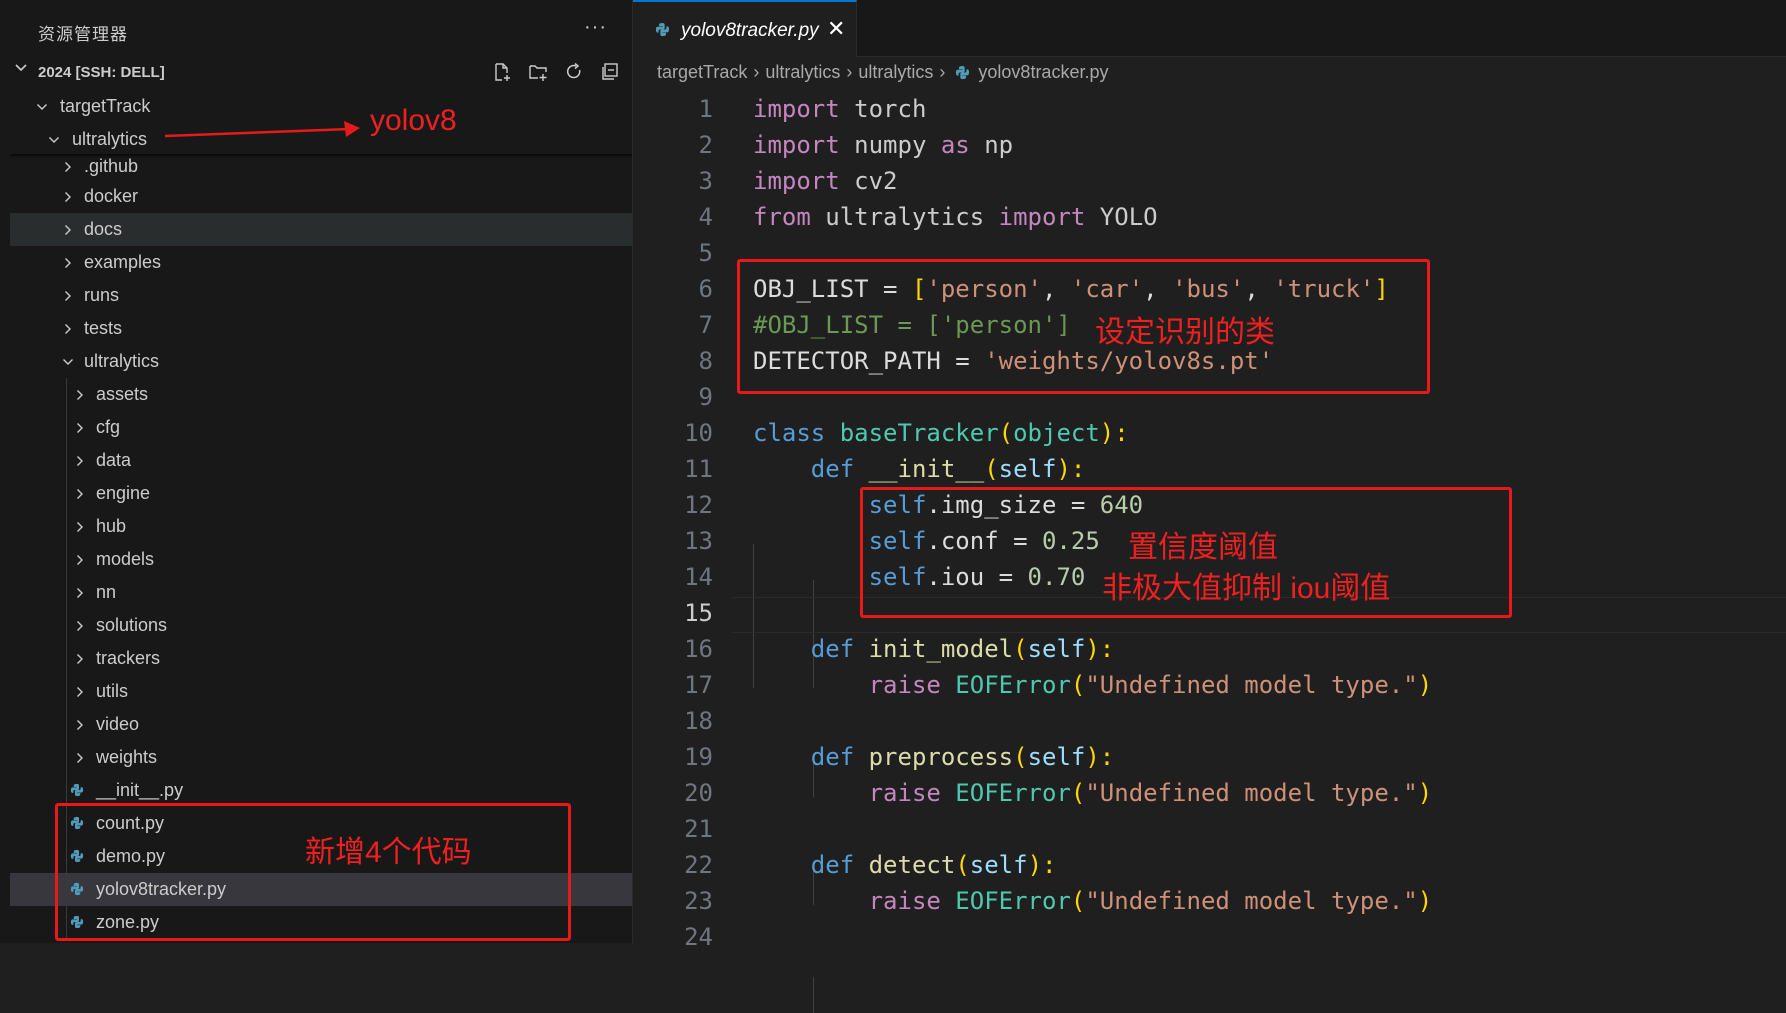  I want to click on tree-item-label: video, so click(118, 724).